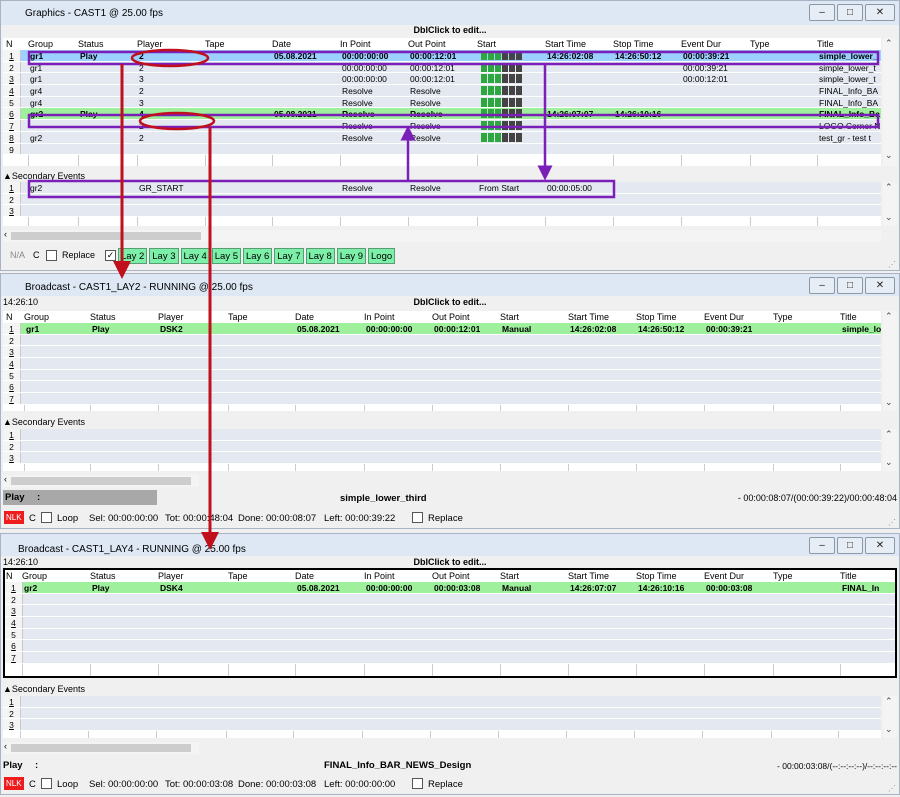 This screenshot has width=900, height=797. I want to click on table-row: 7, so click(450, 658).